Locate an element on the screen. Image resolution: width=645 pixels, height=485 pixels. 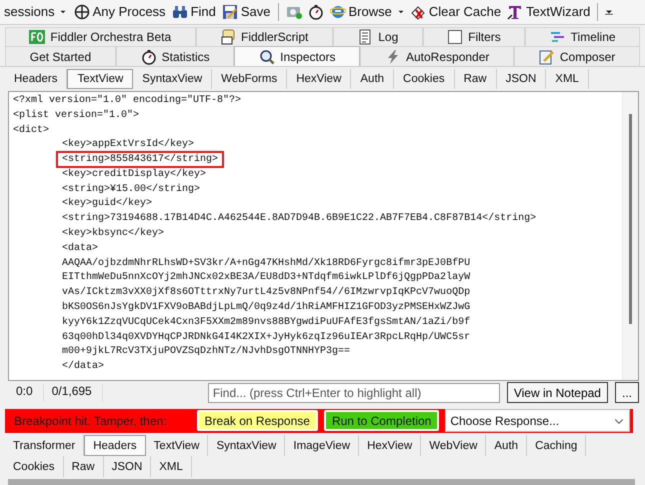
pencil-paper-icon is located at coordinates (546, 56).